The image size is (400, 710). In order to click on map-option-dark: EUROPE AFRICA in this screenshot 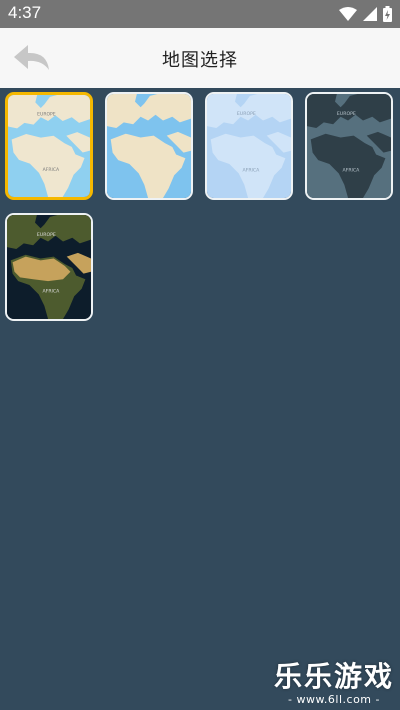, I will do `click(349, 146)`.